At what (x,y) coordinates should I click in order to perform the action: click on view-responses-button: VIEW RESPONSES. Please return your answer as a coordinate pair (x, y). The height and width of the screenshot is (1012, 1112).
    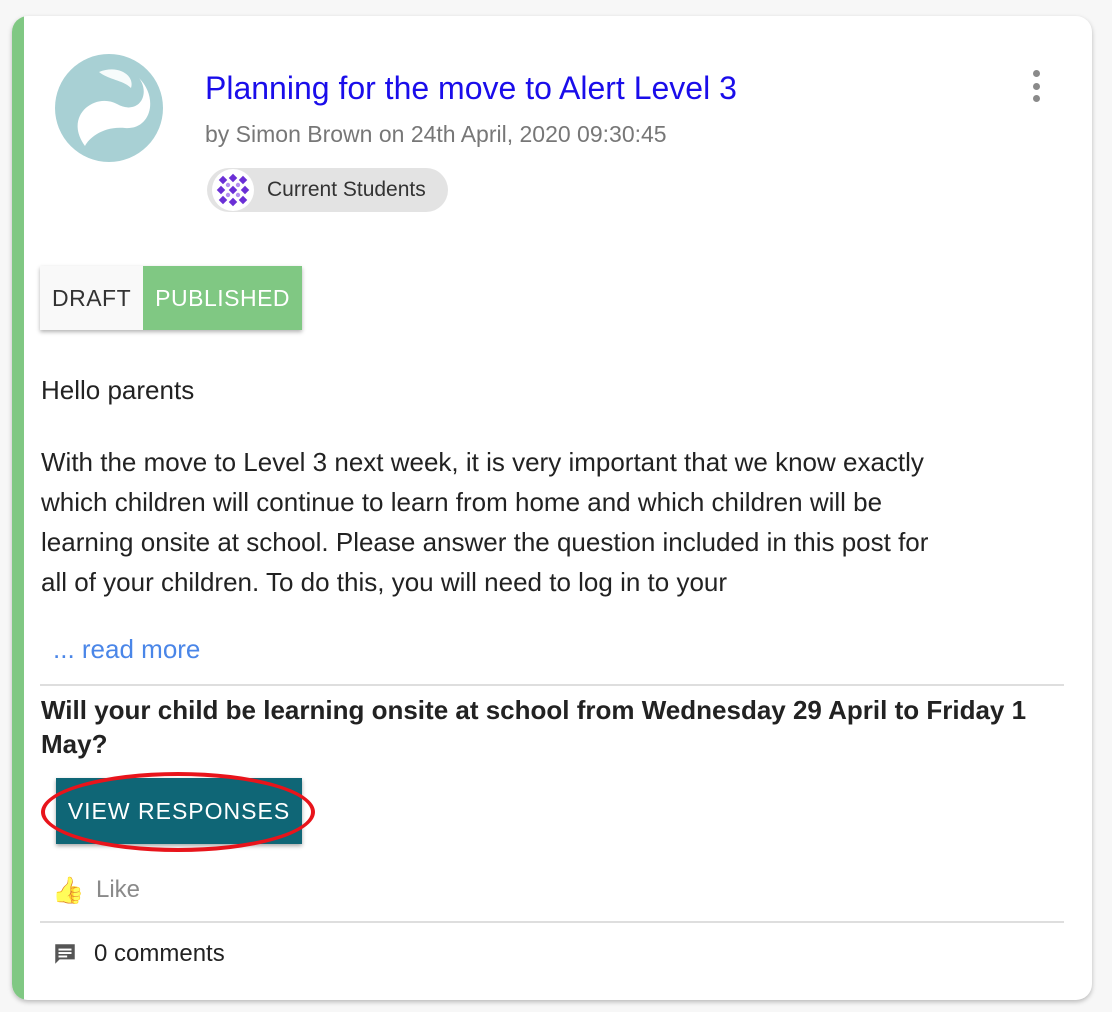
    Looking at the image, I should click on (179, 811).